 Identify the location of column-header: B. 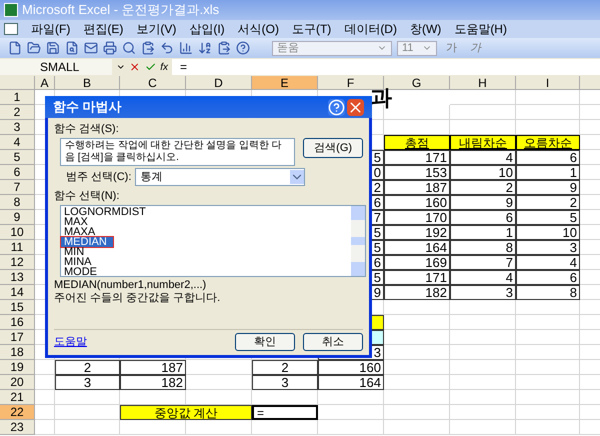
(87, 83).